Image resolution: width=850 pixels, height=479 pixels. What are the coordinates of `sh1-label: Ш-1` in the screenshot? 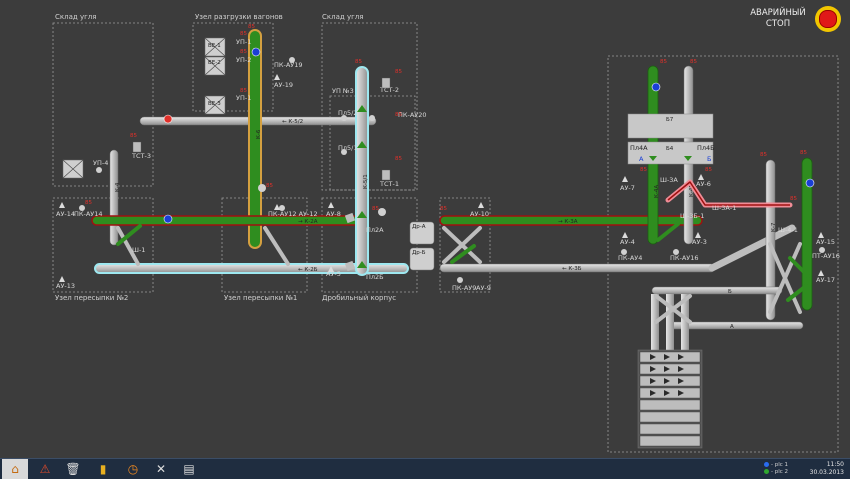 It's located at (138, 250).